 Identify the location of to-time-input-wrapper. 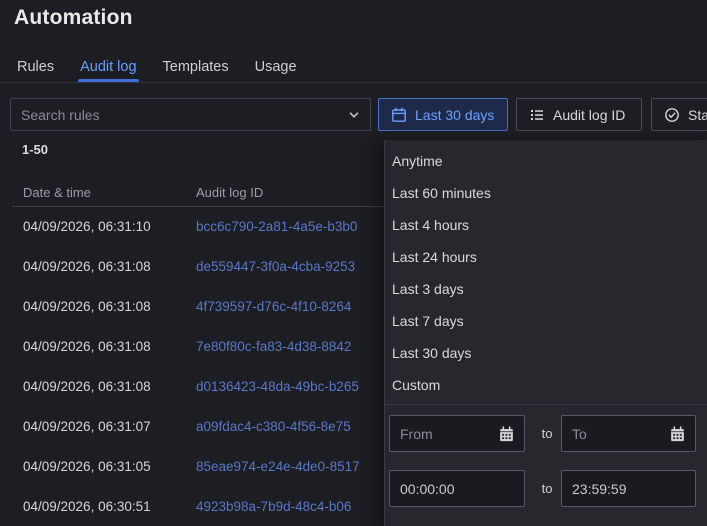
(628, 488).